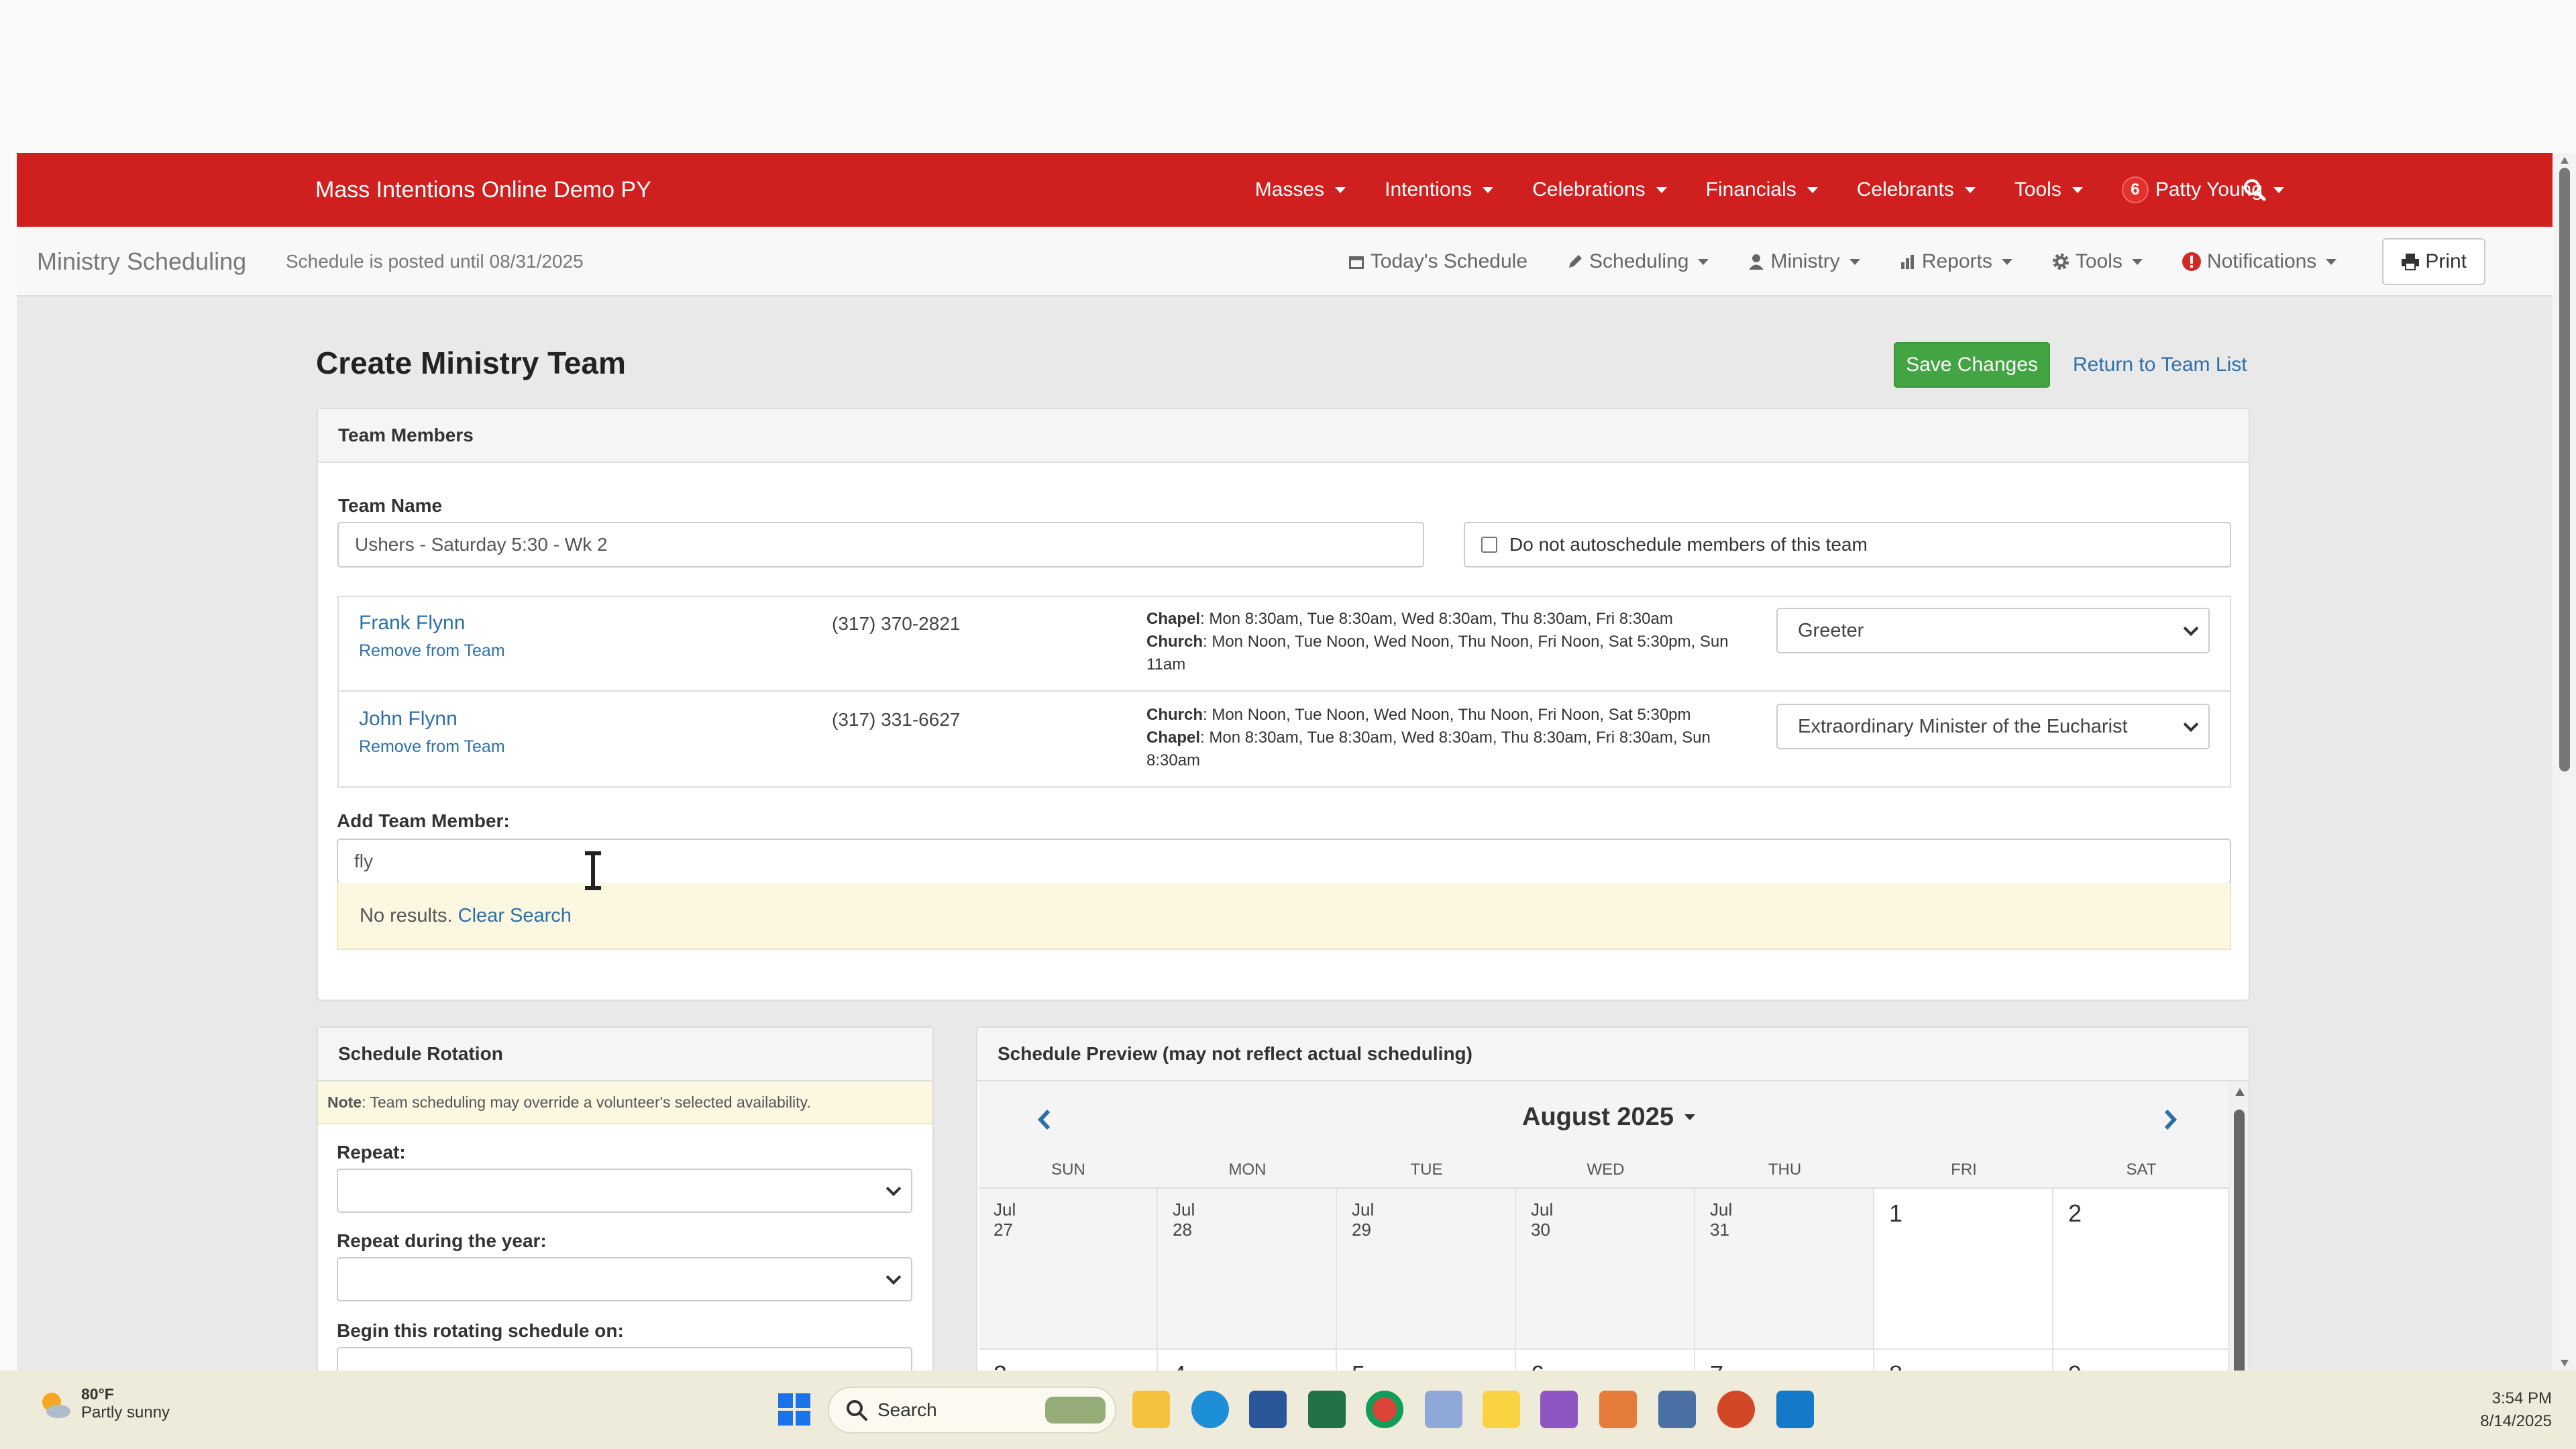 This screenshot has width=2576, height=1449. I want to click on brand-name: Mass Intentions Online Demo PY, so click(483, 190).